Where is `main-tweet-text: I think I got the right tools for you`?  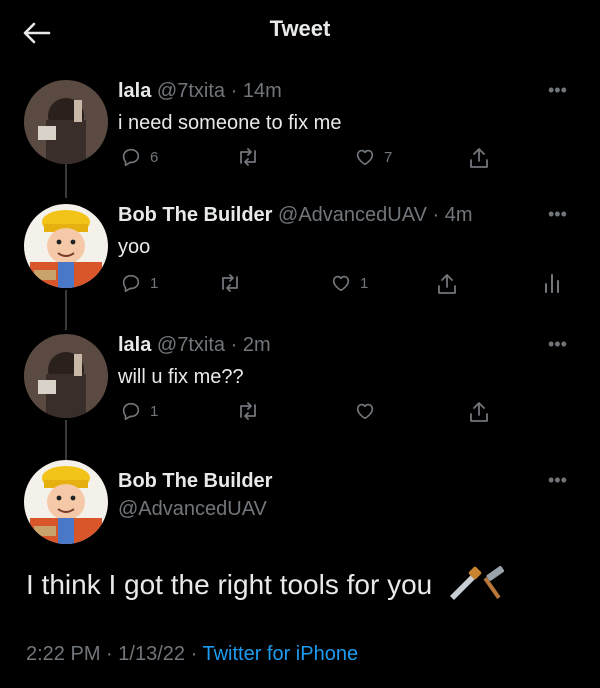
main-tweet-text: I think I got the right tools for you is located at coordinates (268, 586).